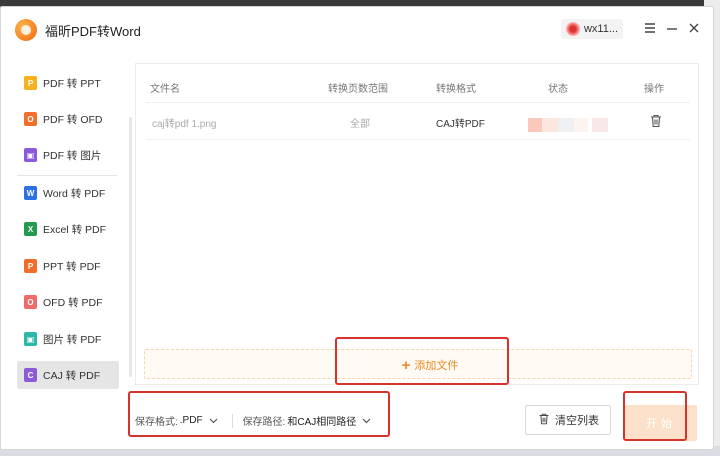  What do you see at coordinates (184, 124) in the screenshot?
I see `file-name: caj转pdf 1.png` at bounding box center [184, 124].